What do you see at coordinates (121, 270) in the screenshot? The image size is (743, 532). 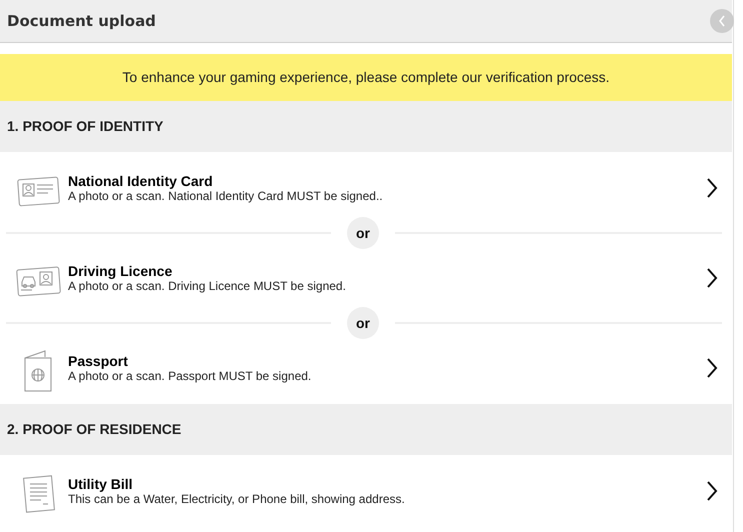 I see `option-title: Driving Licence` at bounding box center [121, 270].